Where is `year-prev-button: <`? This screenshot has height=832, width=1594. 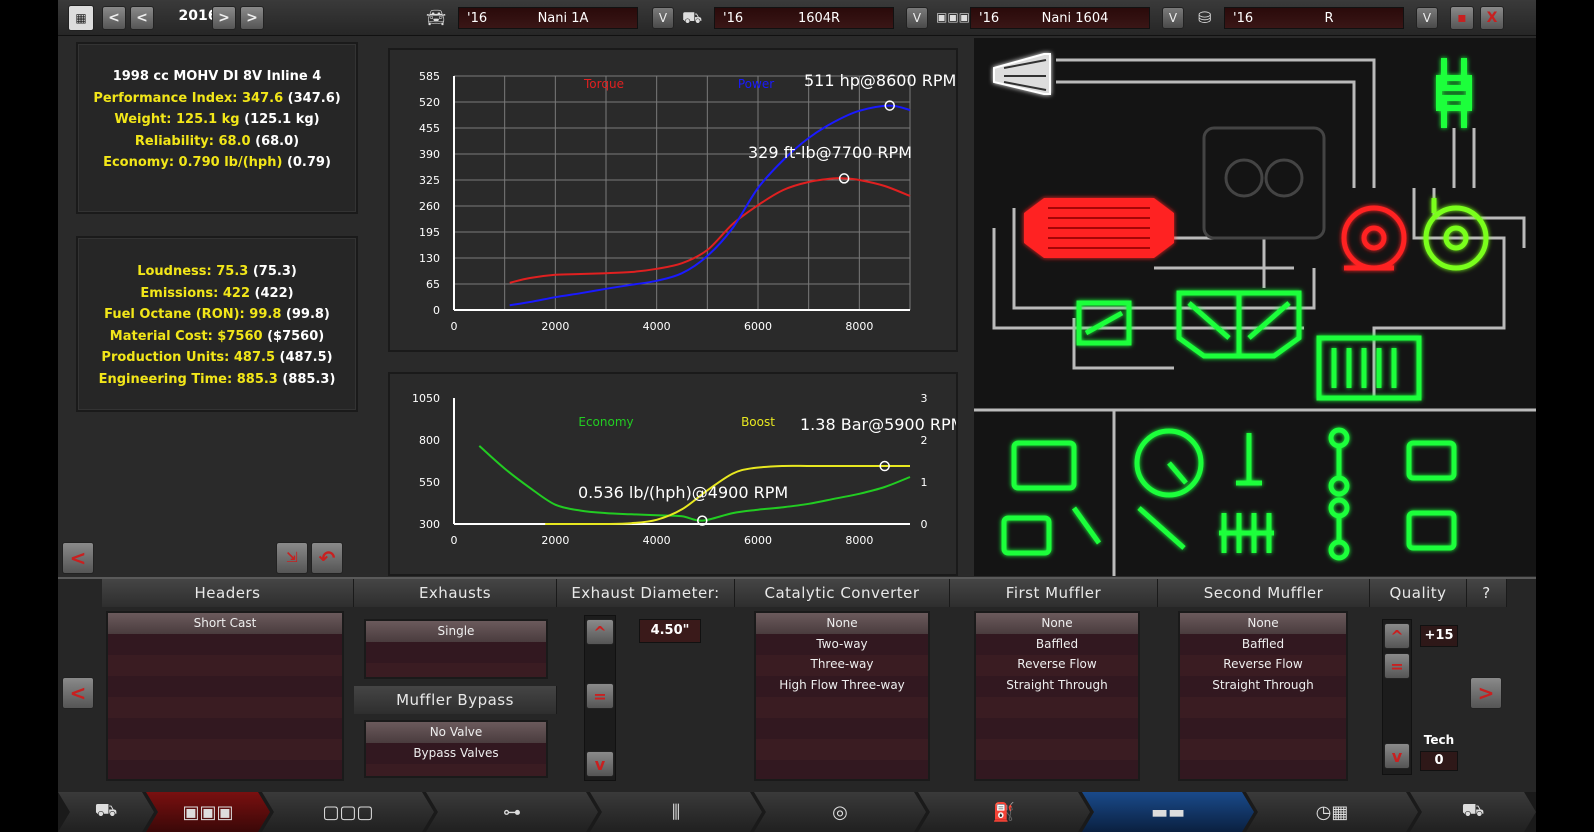 year-prev-button: < is located at coordinates (142, 18).